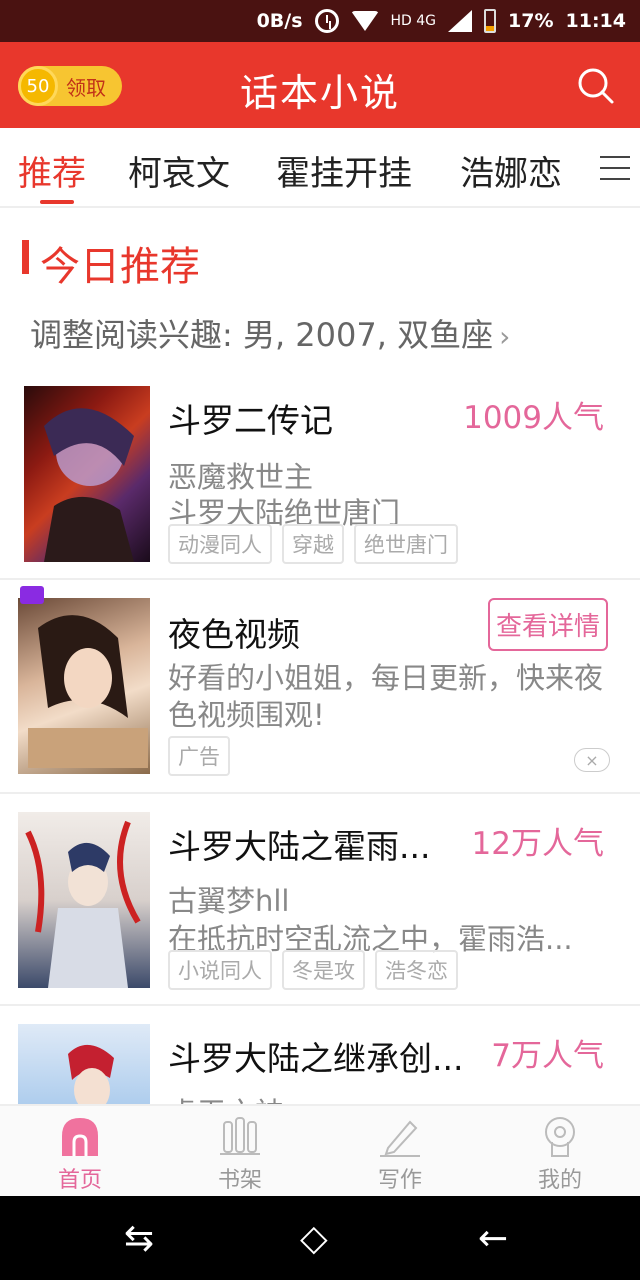 The width and height of the screenshot is (640, 1280). I want to click on section-marker, so click(25, 257).